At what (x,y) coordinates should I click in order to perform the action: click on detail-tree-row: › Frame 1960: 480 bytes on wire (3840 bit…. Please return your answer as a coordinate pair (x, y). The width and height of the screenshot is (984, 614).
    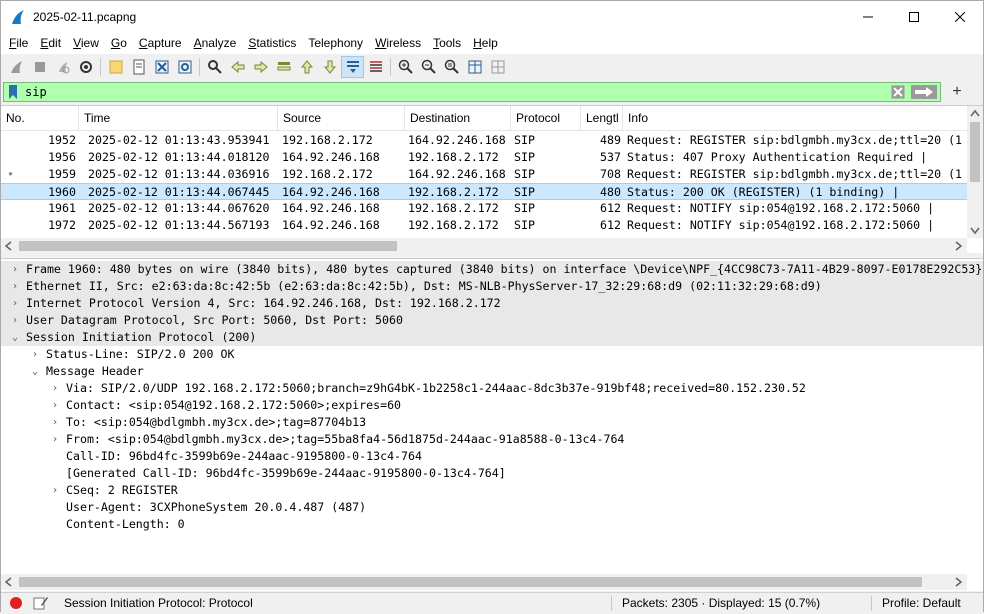
    Looking at the image, I should click on (492, 269).